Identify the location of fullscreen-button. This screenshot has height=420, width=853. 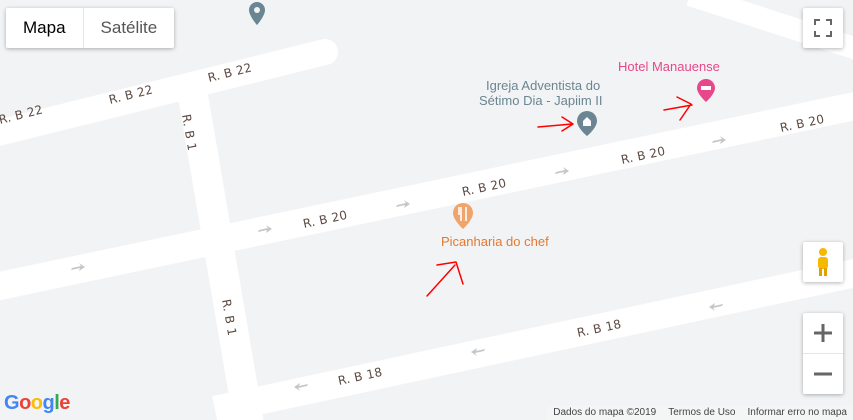
(823, 28).